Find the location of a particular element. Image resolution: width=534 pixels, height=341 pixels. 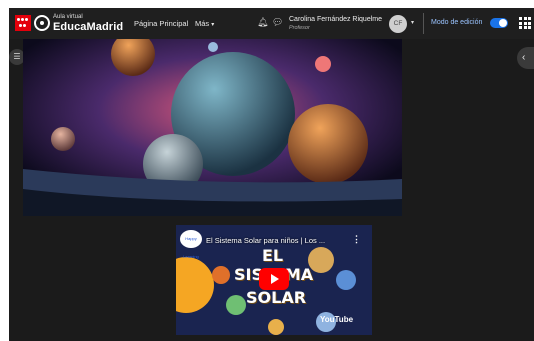

glowing-star is located at coordinates (323, 64).